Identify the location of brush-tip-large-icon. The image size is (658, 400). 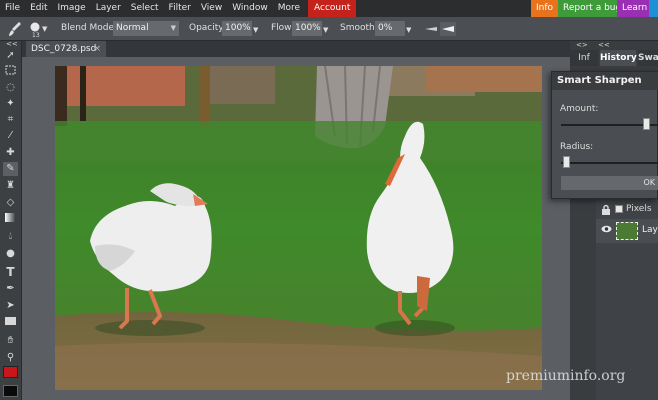
(448, 29).